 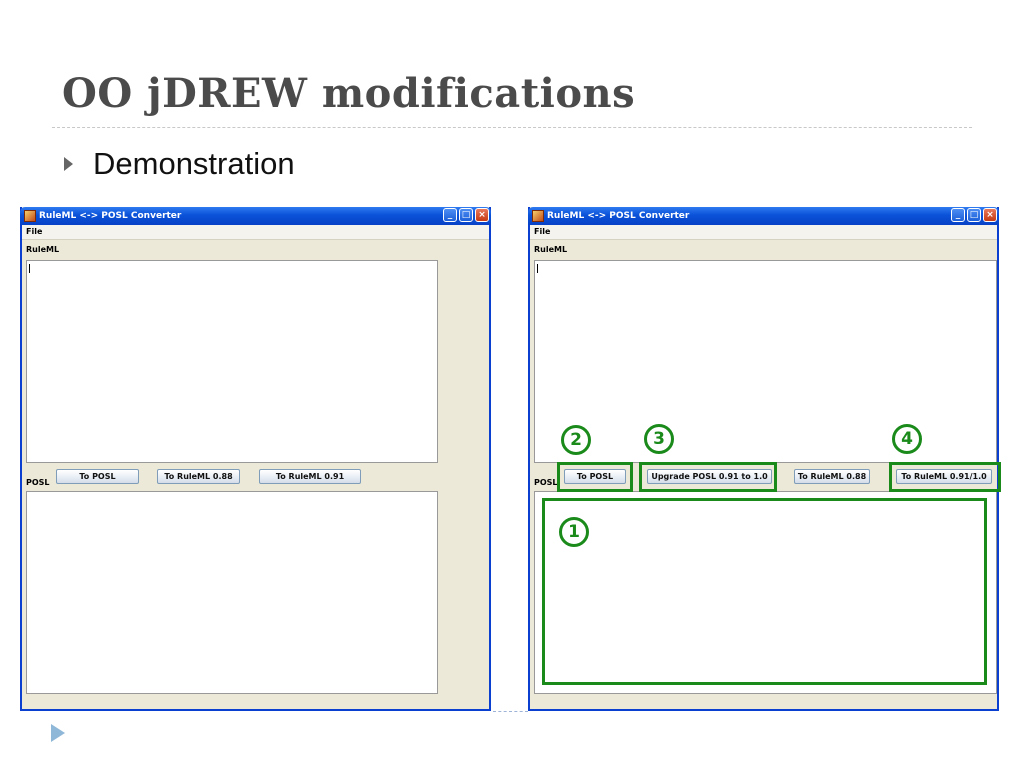 What do you see at coordinates (310, 476) in the screenshot?
I see `to-ruleml-091-button: To RuleML 0.91` at bounding box center [310, 476].